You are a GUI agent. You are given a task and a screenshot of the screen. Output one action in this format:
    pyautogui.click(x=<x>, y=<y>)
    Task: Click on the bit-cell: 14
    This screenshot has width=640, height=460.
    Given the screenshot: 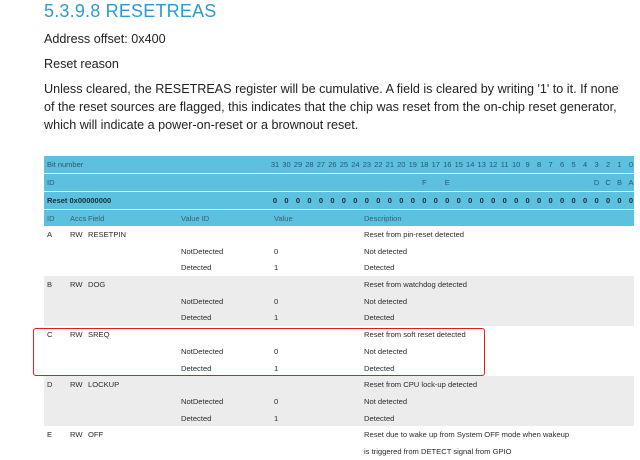 What is the action you would take?
    pyautogui.click(x=470, y=164)
    